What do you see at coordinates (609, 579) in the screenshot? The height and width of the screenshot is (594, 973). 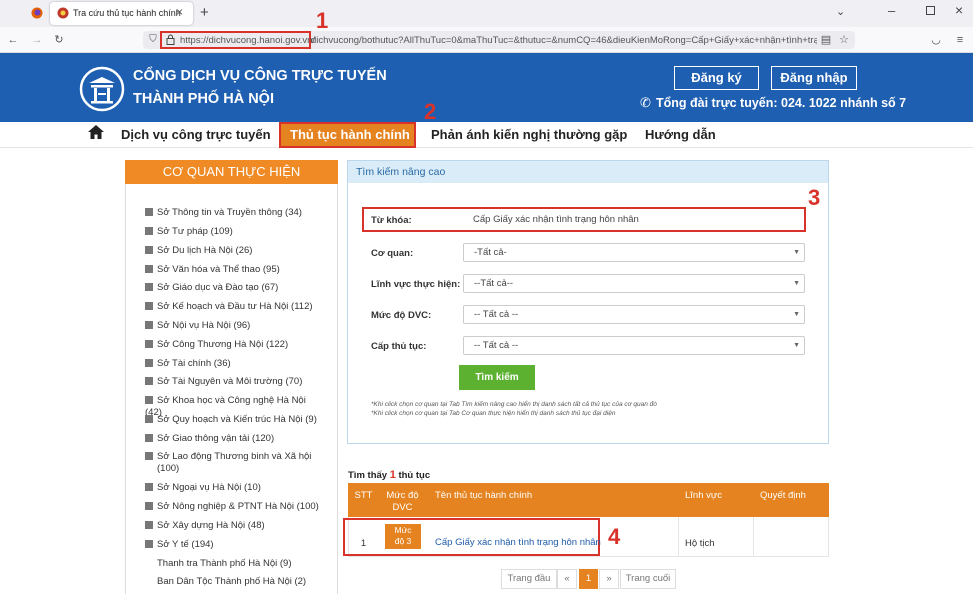 I see `pagination-next: »` at bounding box center [609, 579].